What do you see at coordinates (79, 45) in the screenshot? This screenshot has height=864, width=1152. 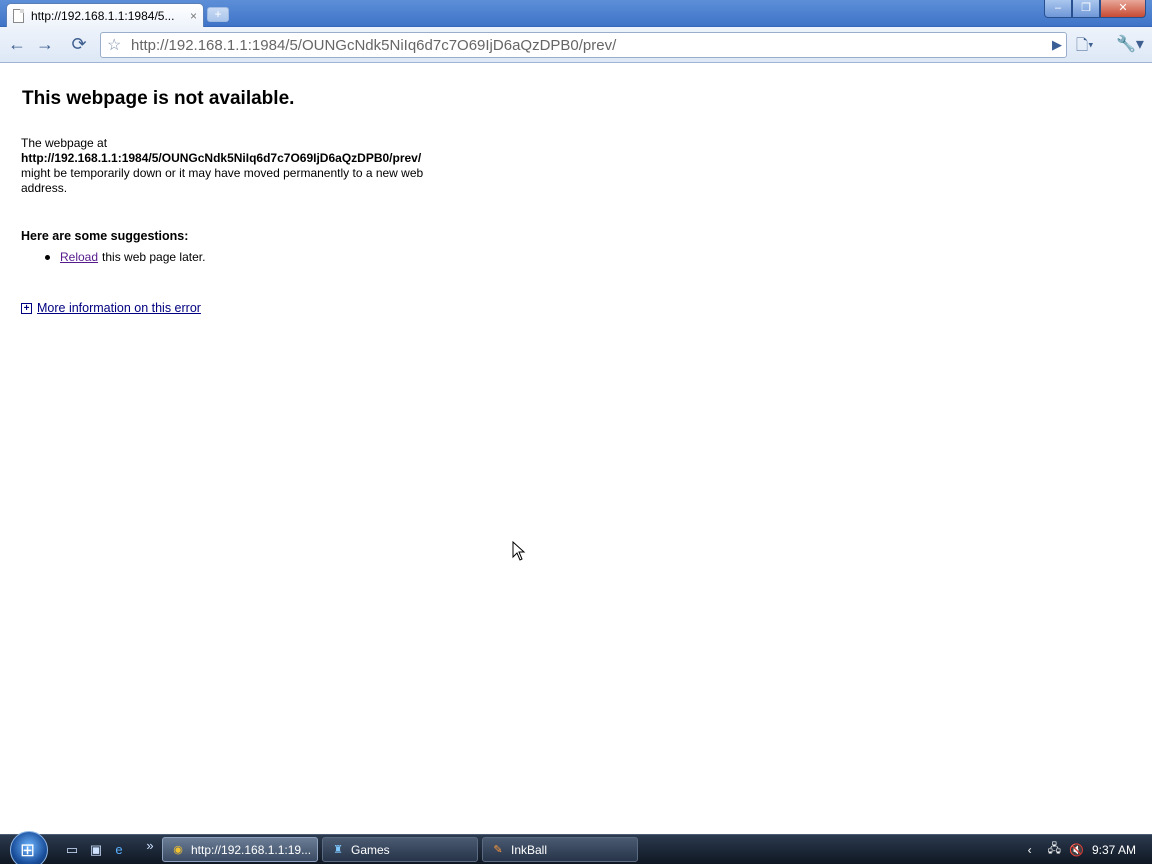 I see `reload-button: ⟳` at bounding box center [79, 45].